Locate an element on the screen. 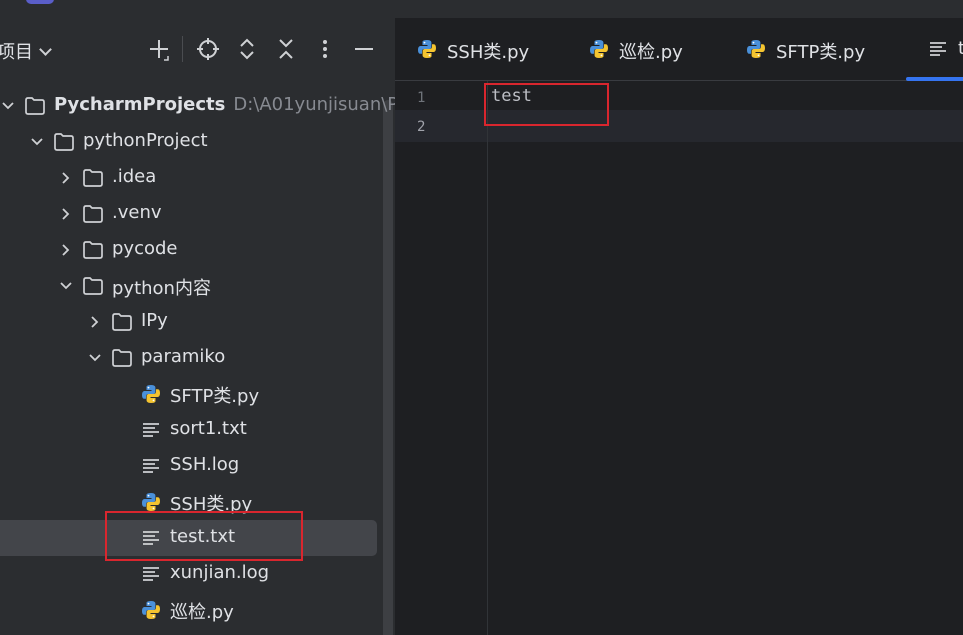 This screenshot has width=963, height=635. tree-item-label: xunjian.log is located at coordinates (219, 572).